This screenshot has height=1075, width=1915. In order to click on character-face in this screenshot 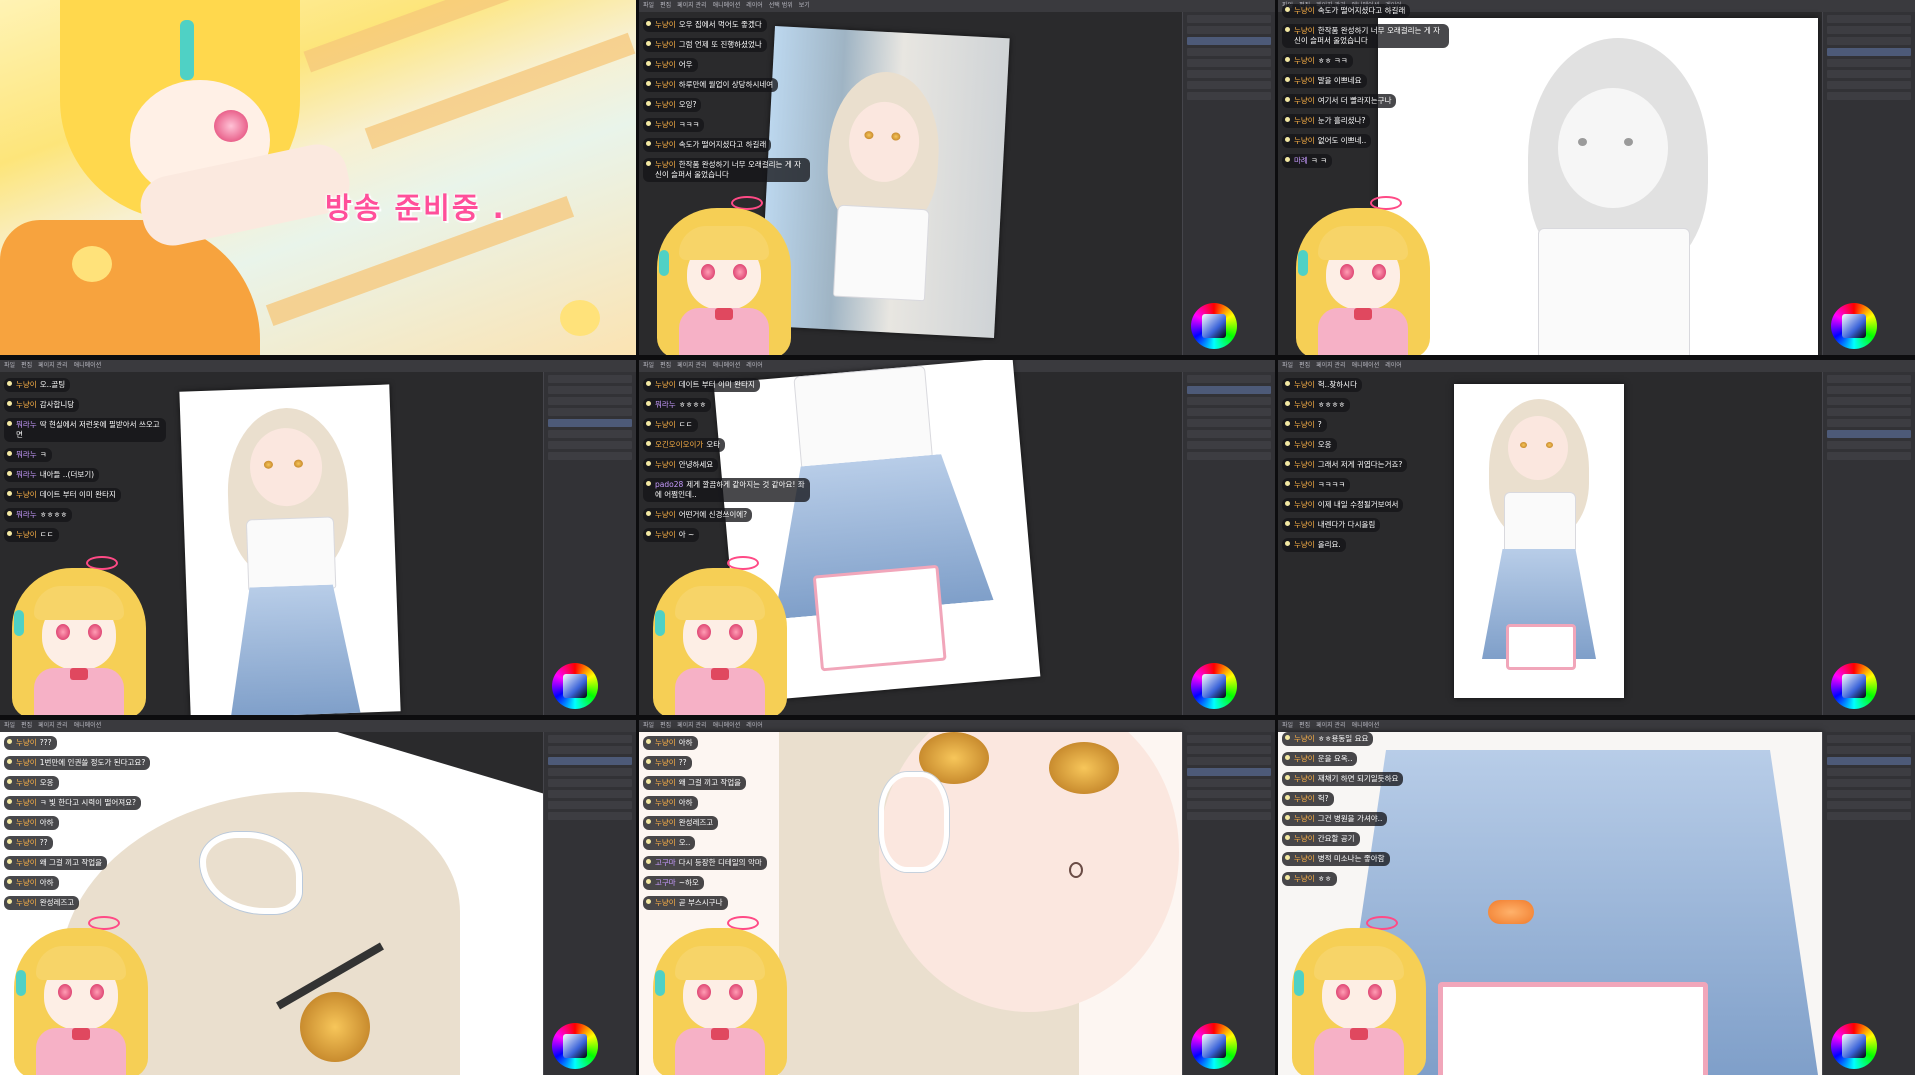, I will do `click(1613, 148)`.